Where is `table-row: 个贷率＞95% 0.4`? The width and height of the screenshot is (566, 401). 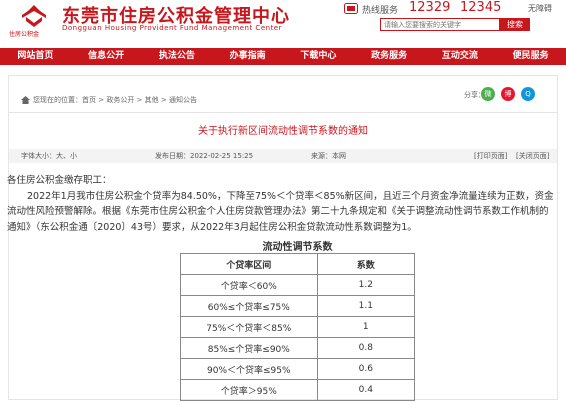
table-row: 个贷率＞95% 0.4 is located at coordinates (298, 390).